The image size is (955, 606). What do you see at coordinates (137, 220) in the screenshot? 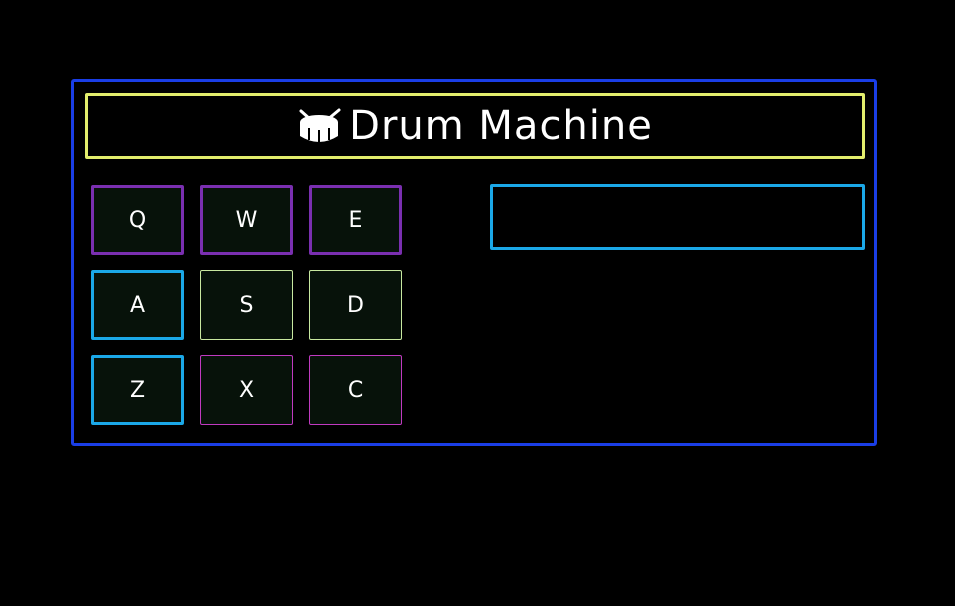
I see `drum-pad-q: Q` at bounding box center [137, 220].